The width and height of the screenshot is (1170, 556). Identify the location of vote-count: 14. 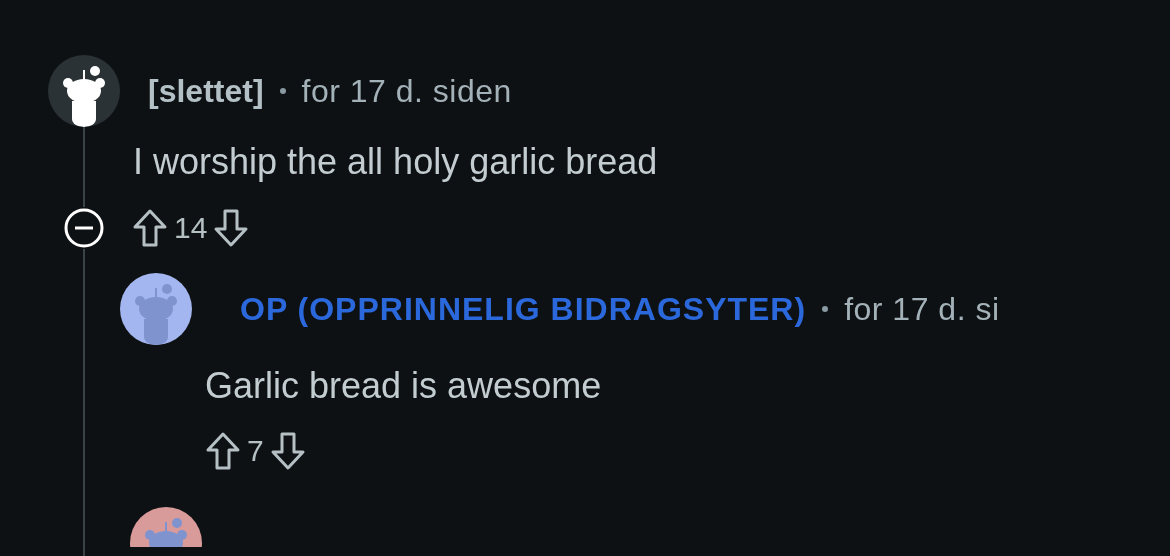
(191, 228).